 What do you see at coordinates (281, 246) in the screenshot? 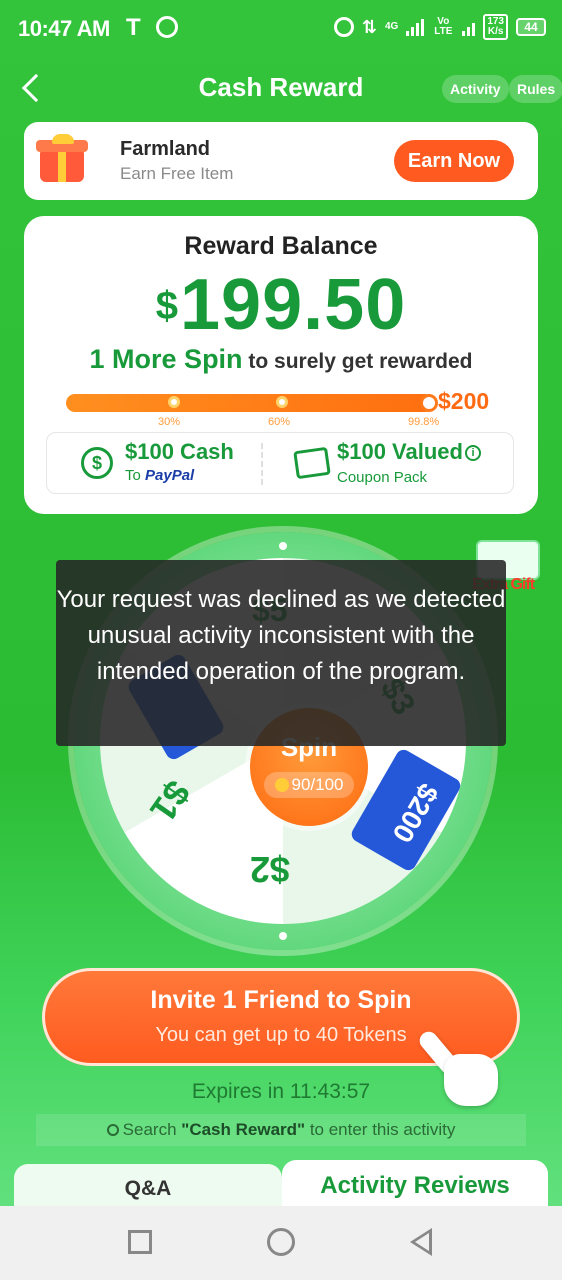
I see `reward-balance-title: Reward Balance` at bounding box center [281, 246].